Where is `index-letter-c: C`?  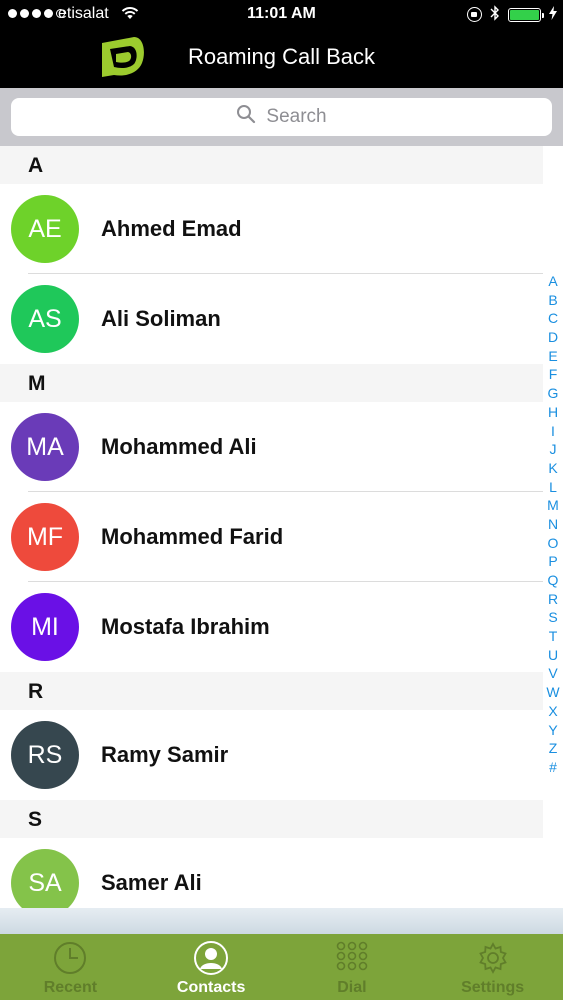 index-letter-c: C is located at coordinates (553, 318).